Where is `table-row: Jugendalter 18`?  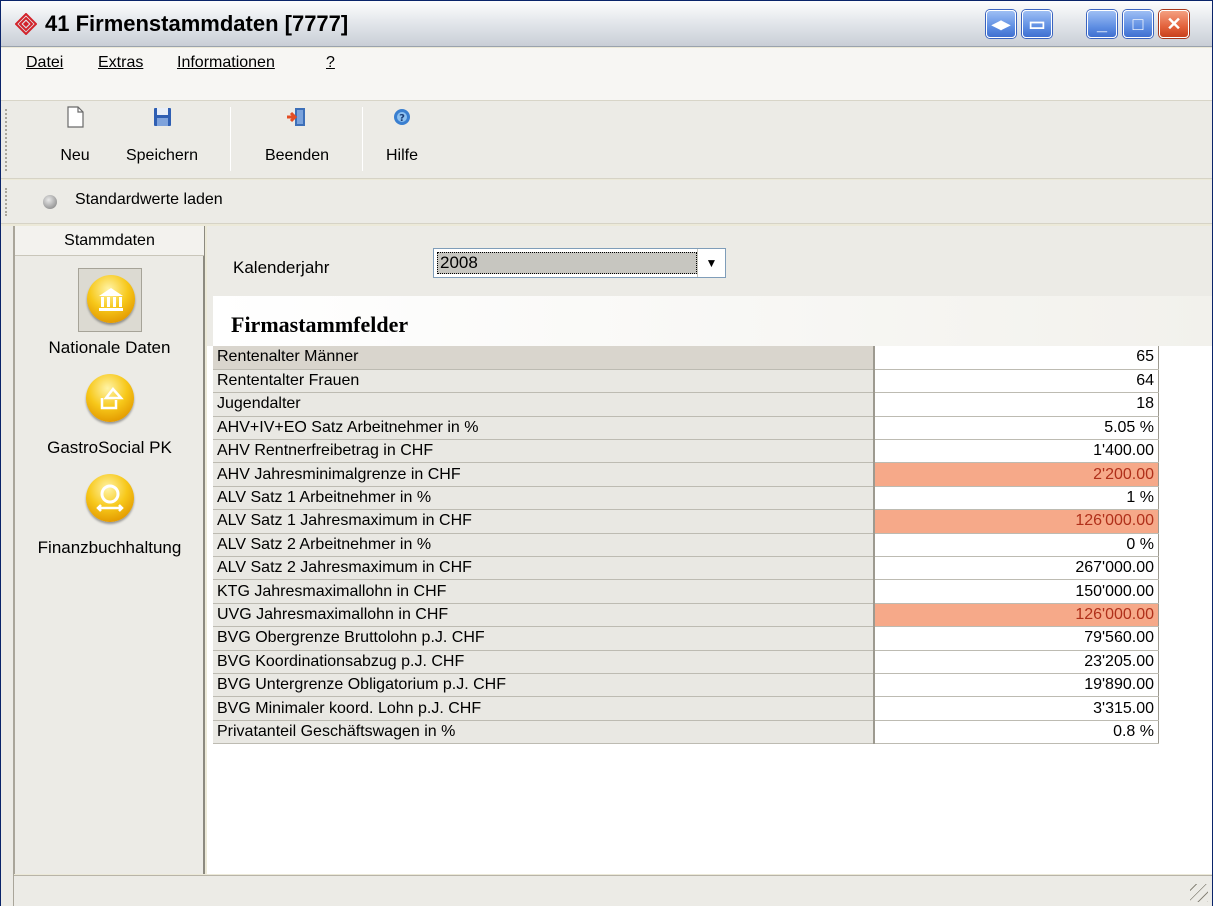 table-row: Jugendalter 18 is located at coordinates (686, 404).